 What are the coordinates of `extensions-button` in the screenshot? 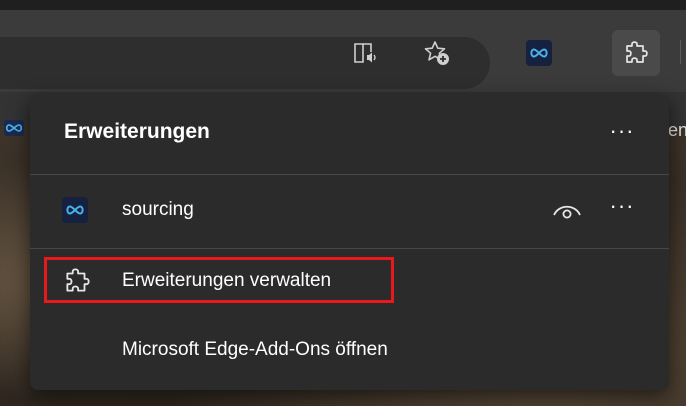 It's located at (636, 53).